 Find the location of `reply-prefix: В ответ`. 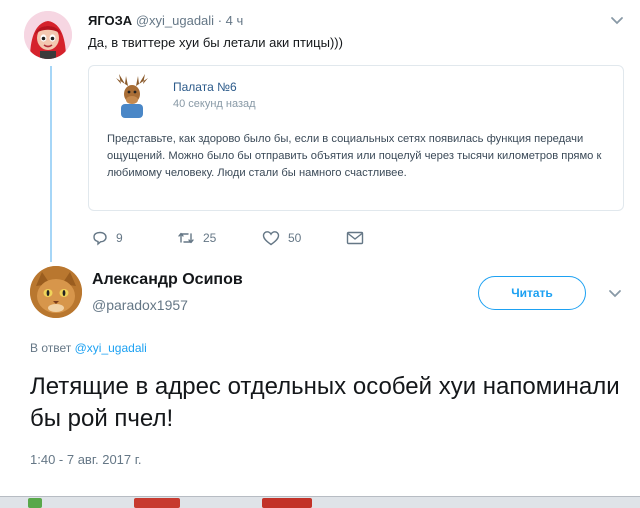

reply-prefix: В ответ is located at coordinates (51, 348).